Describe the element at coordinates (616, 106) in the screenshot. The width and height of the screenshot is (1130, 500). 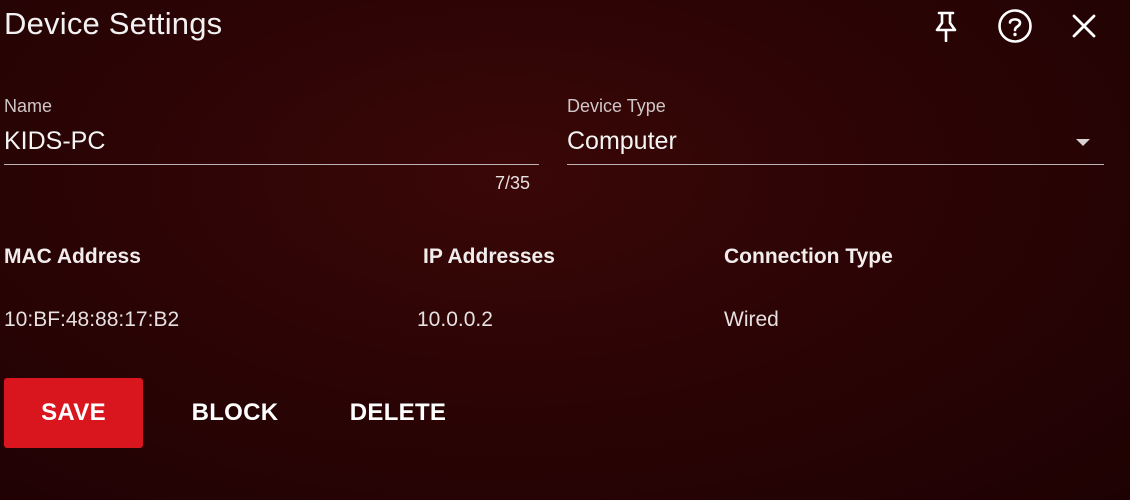
I see `device-type-label: Device Type` at that location.